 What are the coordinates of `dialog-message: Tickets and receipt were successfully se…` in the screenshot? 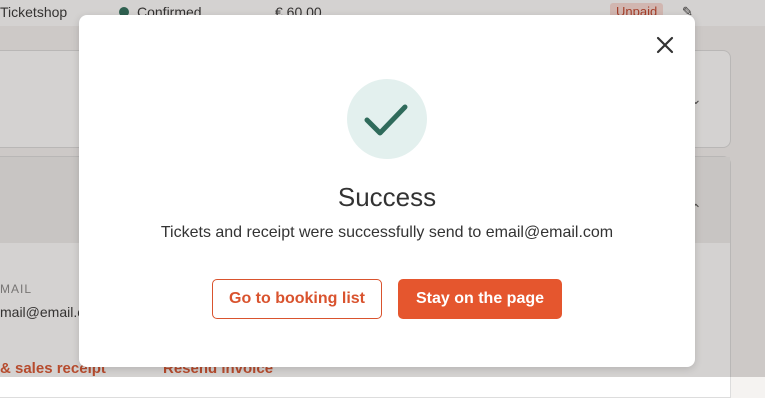 It's located at (387, 232).